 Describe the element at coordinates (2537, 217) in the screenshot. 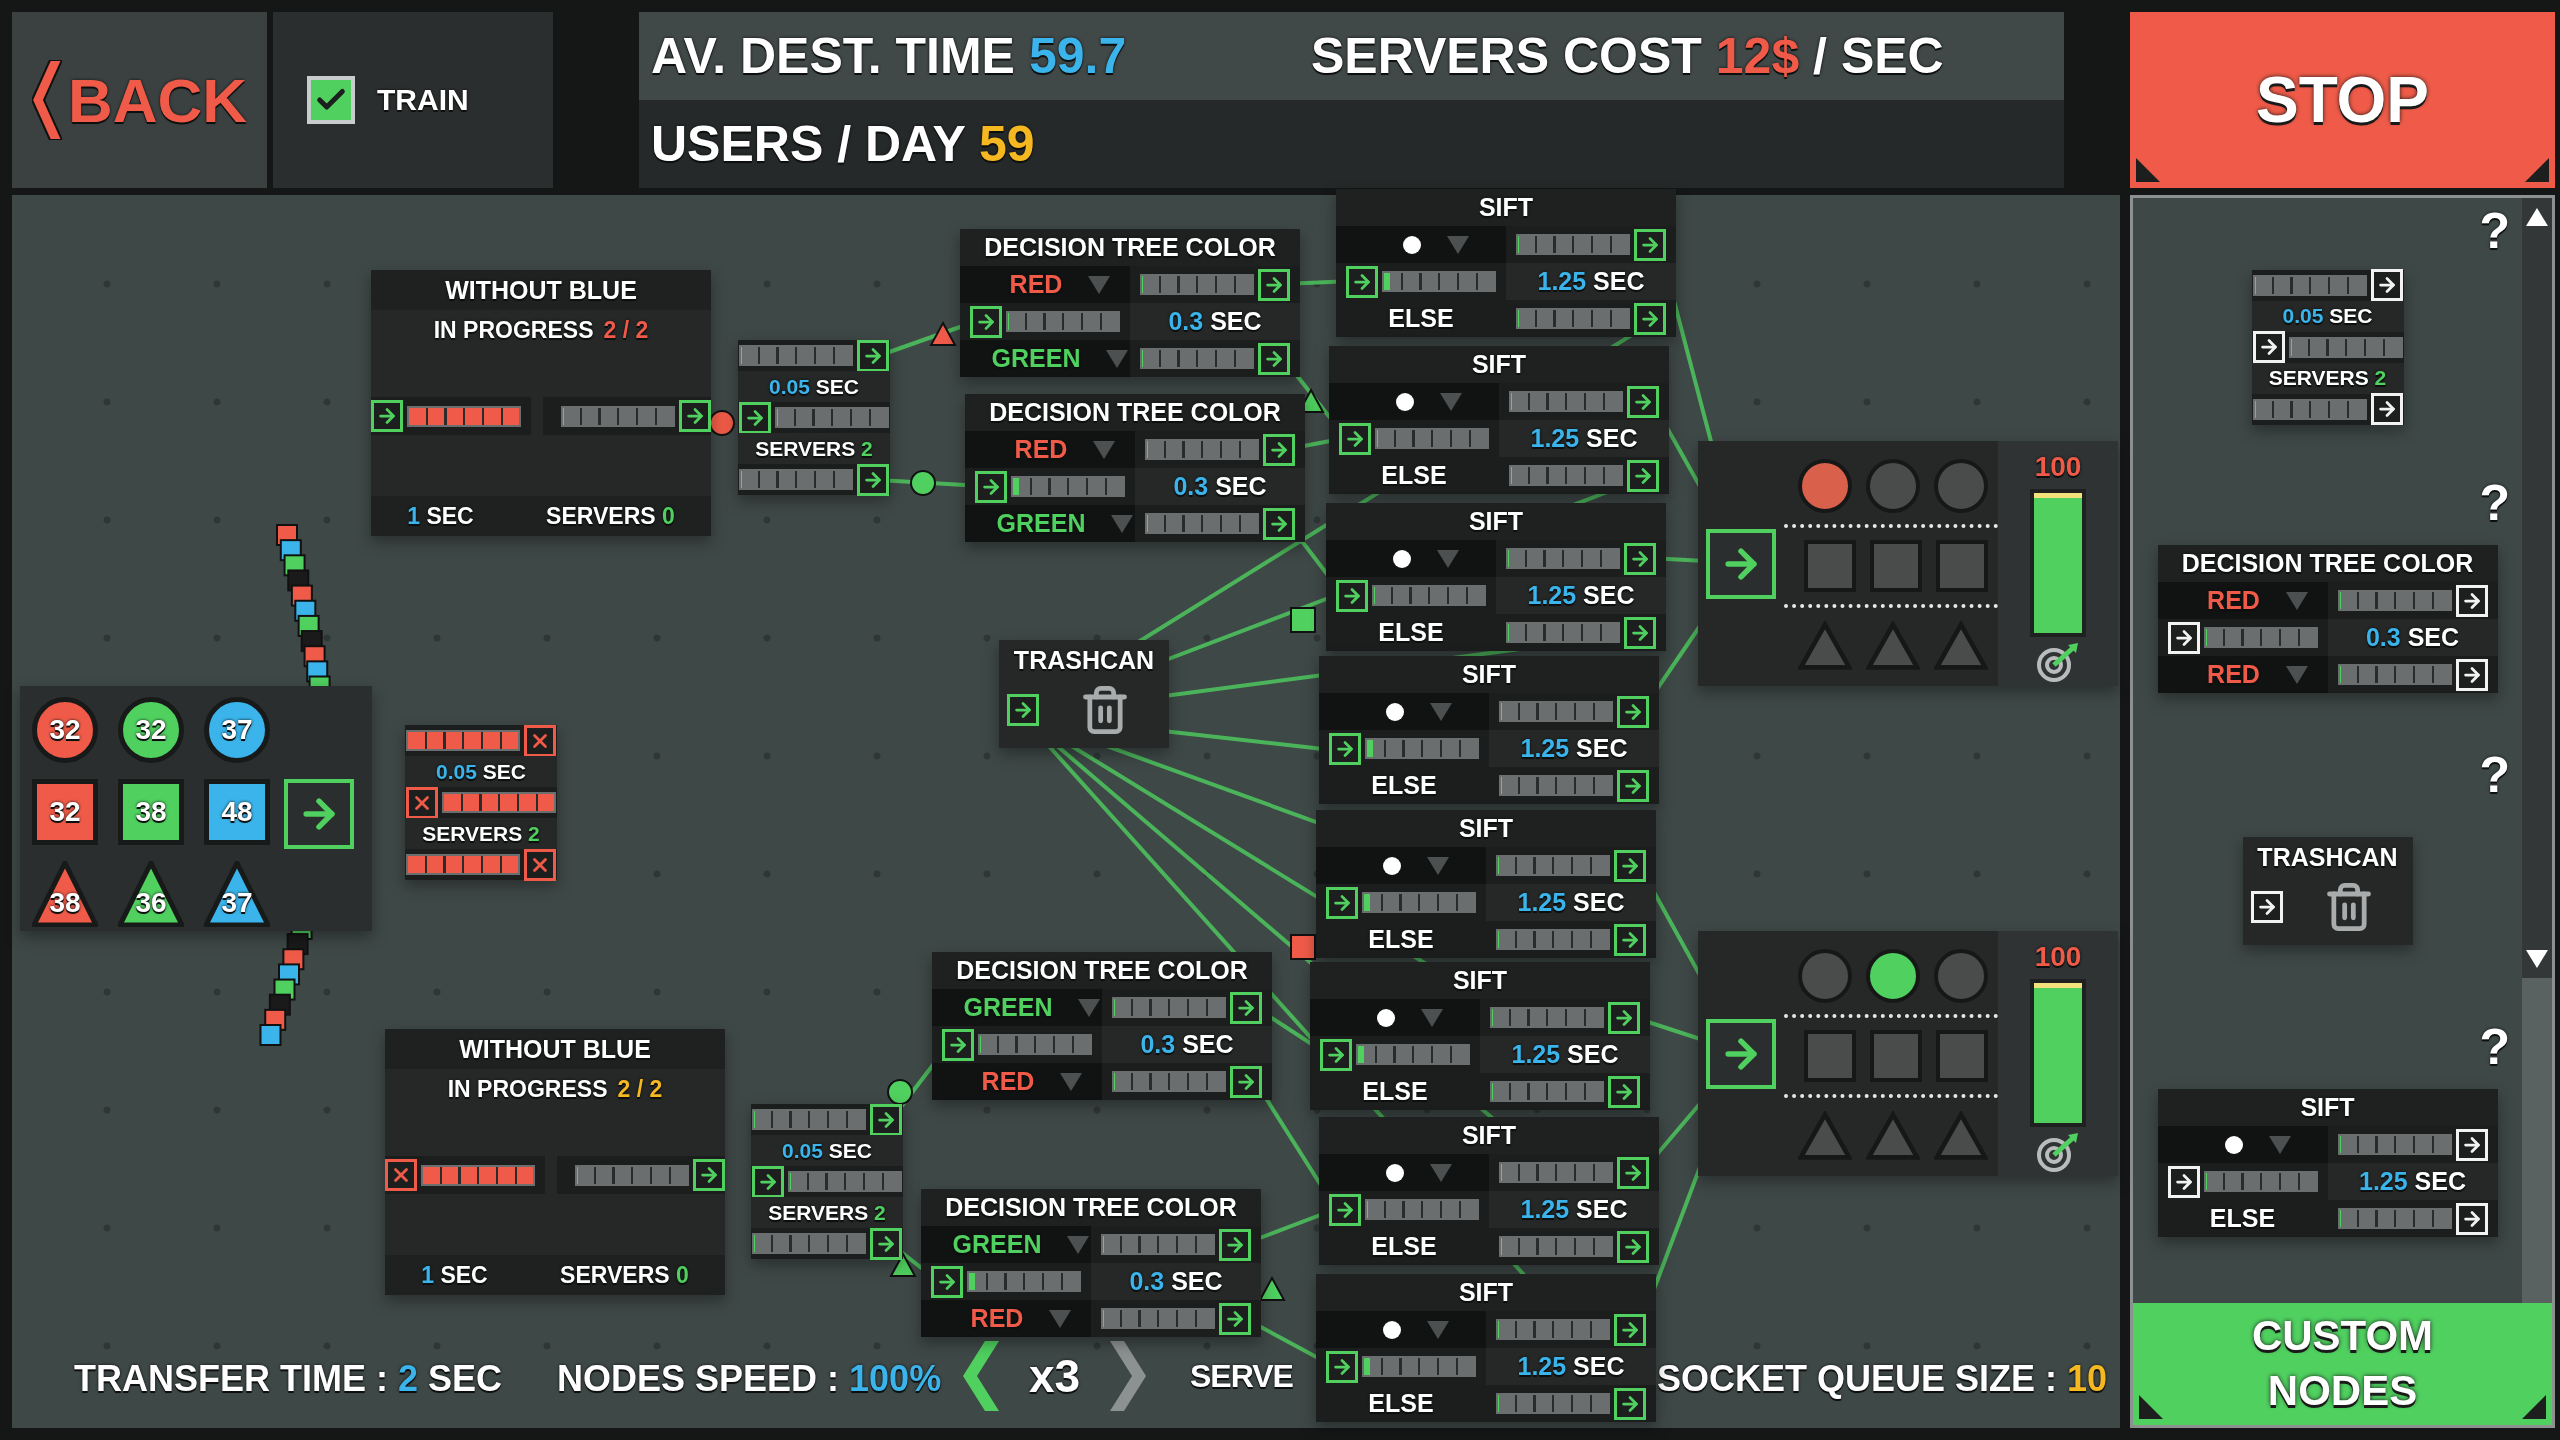

I see `scroll-up-button` at that location.